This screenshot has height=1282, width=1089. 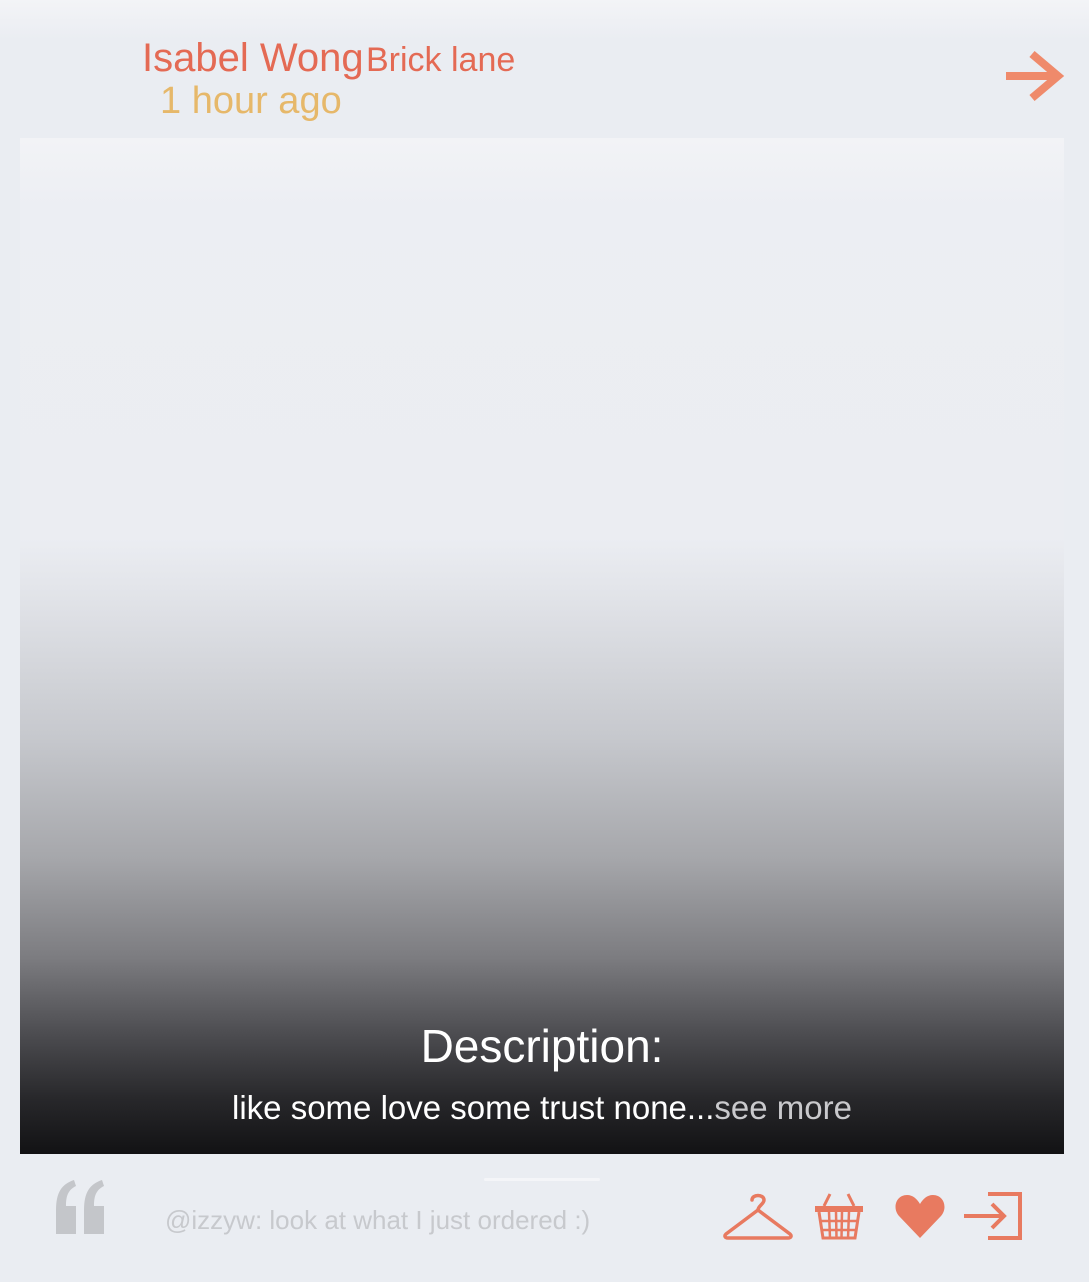 What do you see at coordinates (378, 1220) in the screenshot?
I see `comment-text: @izzyw: look at what I just ordered :)` at bounding box center [378, 1220].